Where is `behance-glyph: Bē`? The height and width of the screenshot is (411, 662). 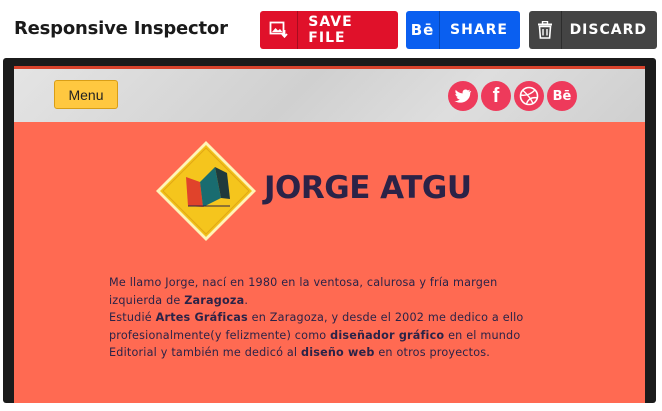 behance-glyph: Bē is located at coordinates (562, 96).